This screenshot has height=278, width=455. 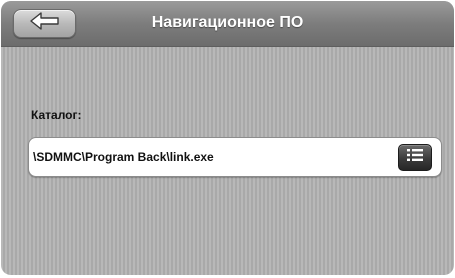 I want to click on browse-button, so click(x=415, y=157).